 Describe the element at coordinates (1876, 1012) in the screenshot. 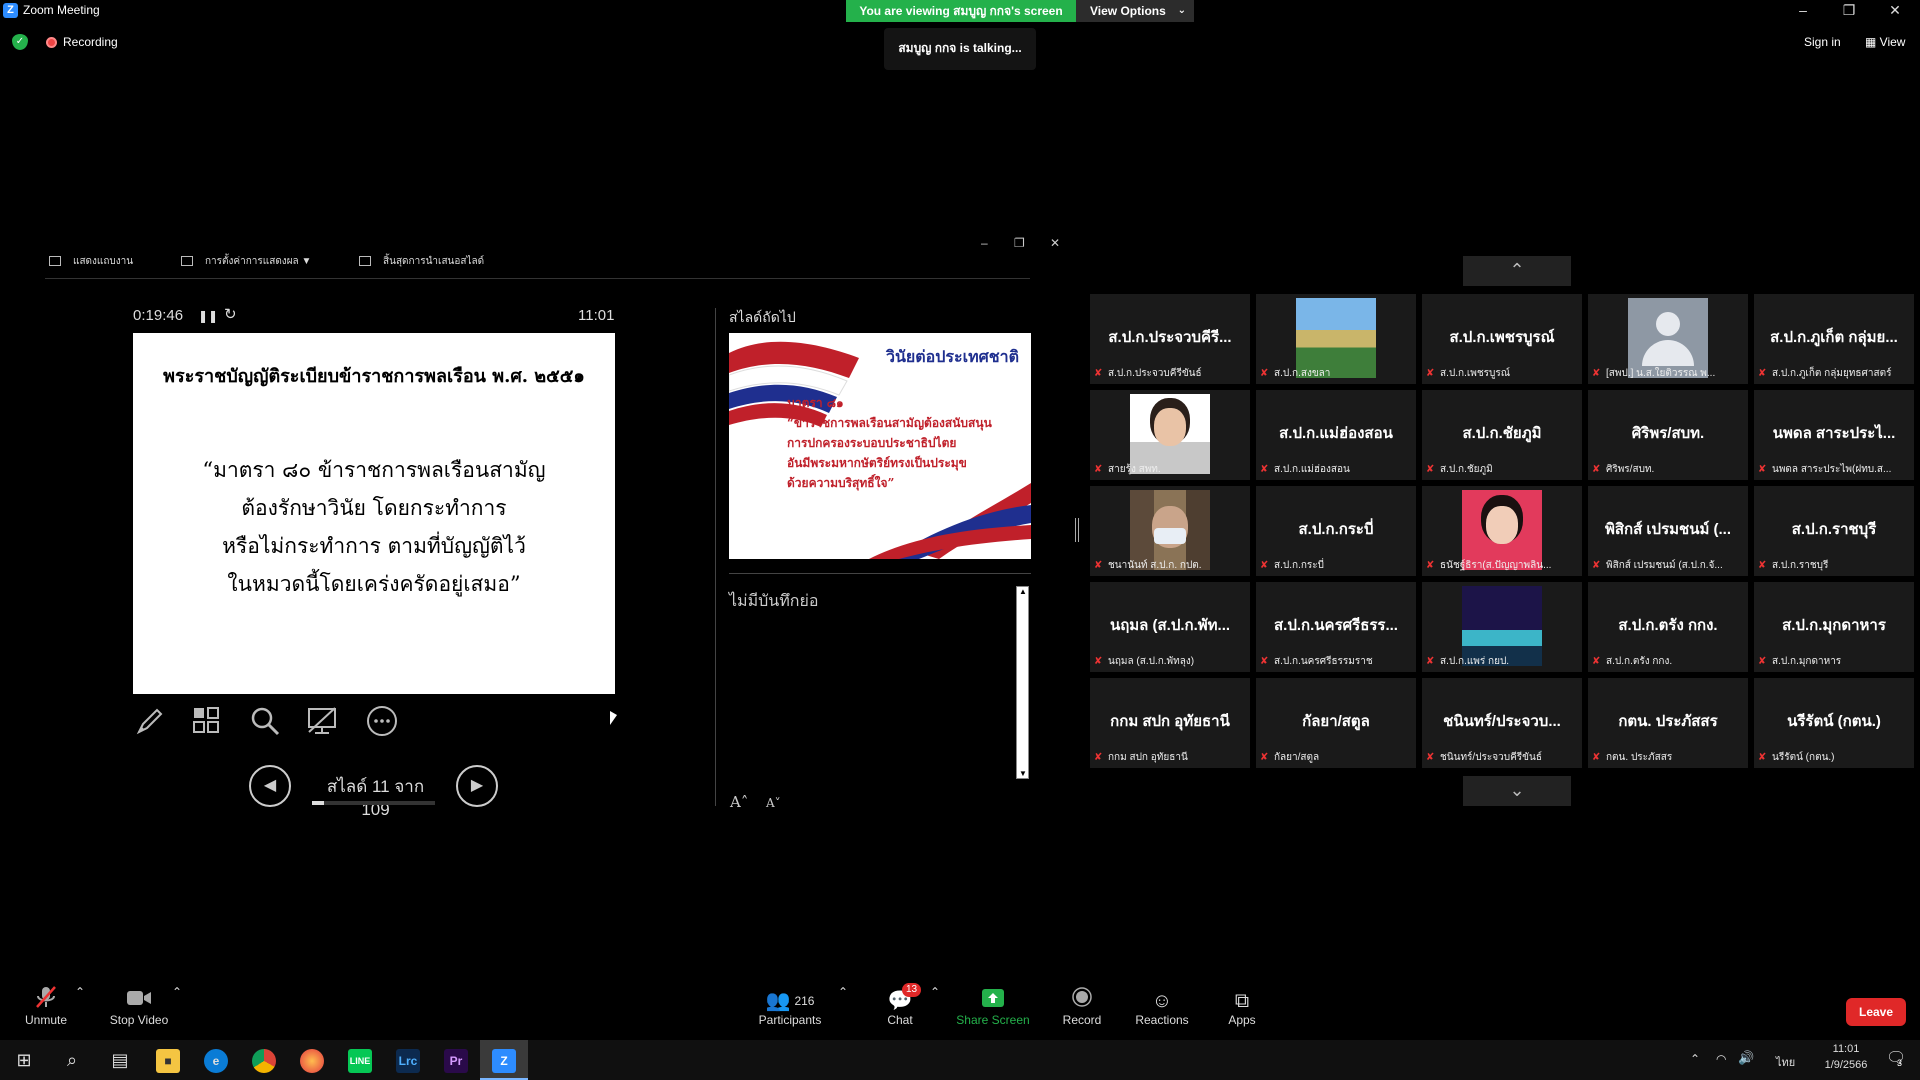

I see `leave-button: Leave` at that location.